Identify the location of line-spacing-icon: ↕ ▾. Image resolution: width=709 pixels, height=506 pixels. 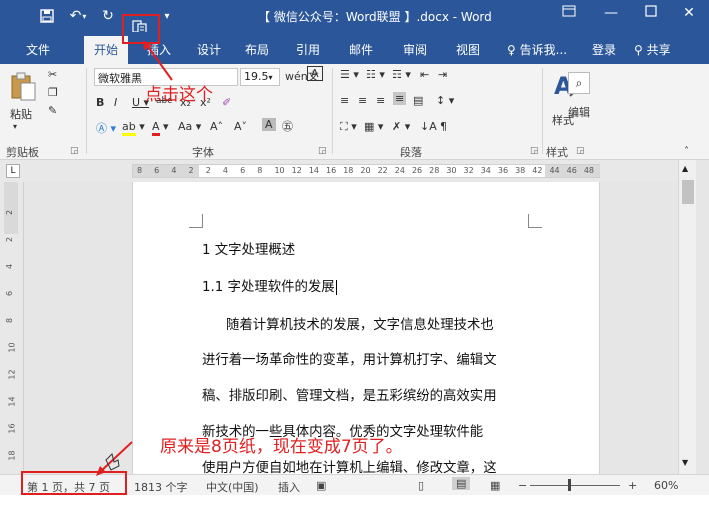
(445, 100).